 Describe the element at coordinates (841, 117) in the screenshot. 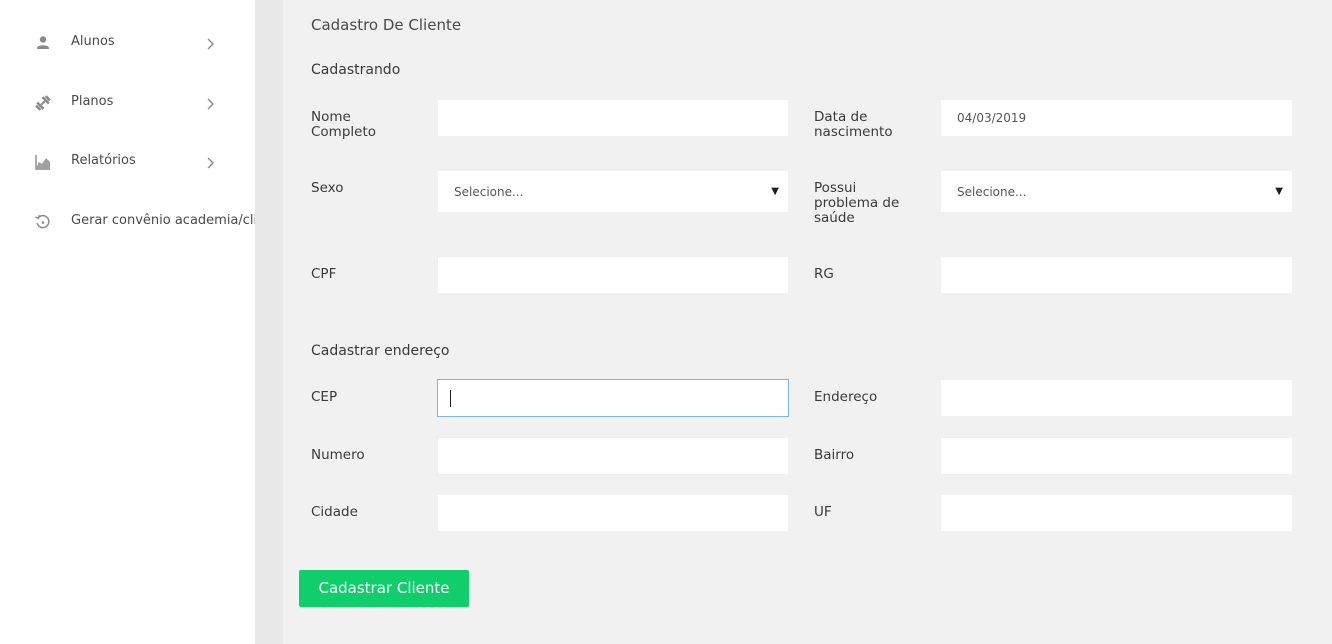

I see `nascimento-label-line: Data de` at that location.